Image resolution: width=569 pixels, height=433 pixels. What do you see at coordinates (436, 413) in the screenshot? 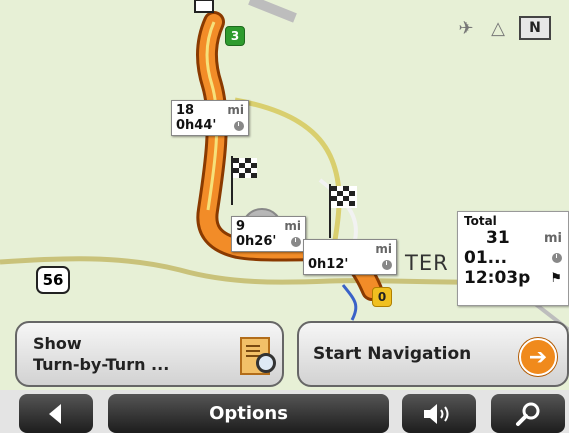
I see `speaker-icon` at bounding box center [436, 413].